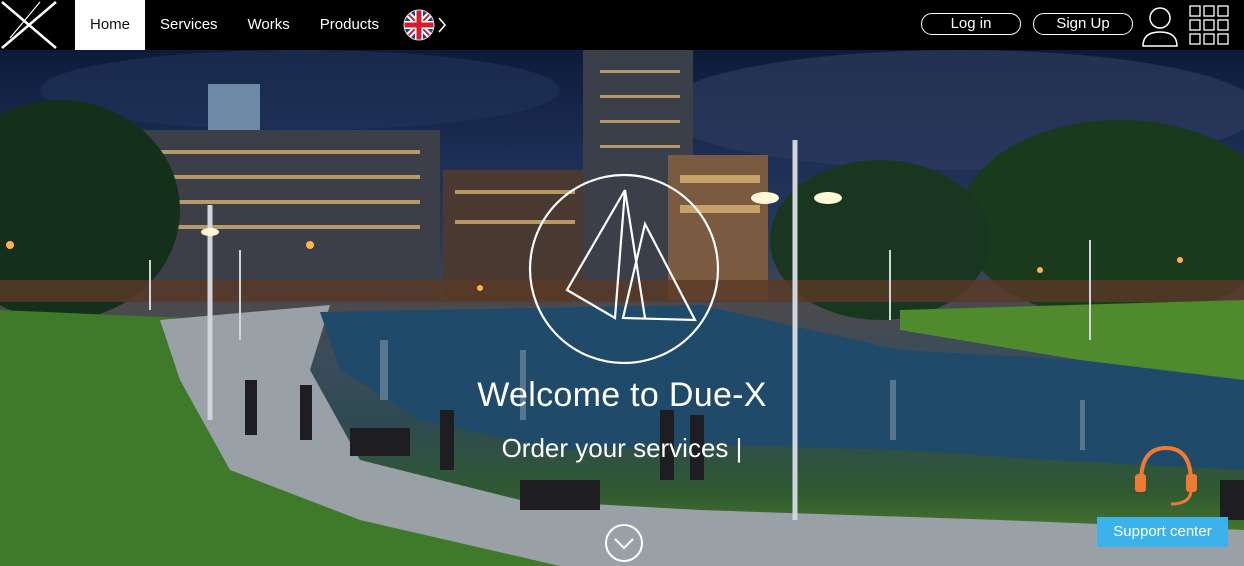 Image resolution: width=1244 pixels, height=566 pixels. What do you see at coordinates (1209, 25) in the screenshot?
I see `apps-grid-icon` at bounding box center [1209, 25].